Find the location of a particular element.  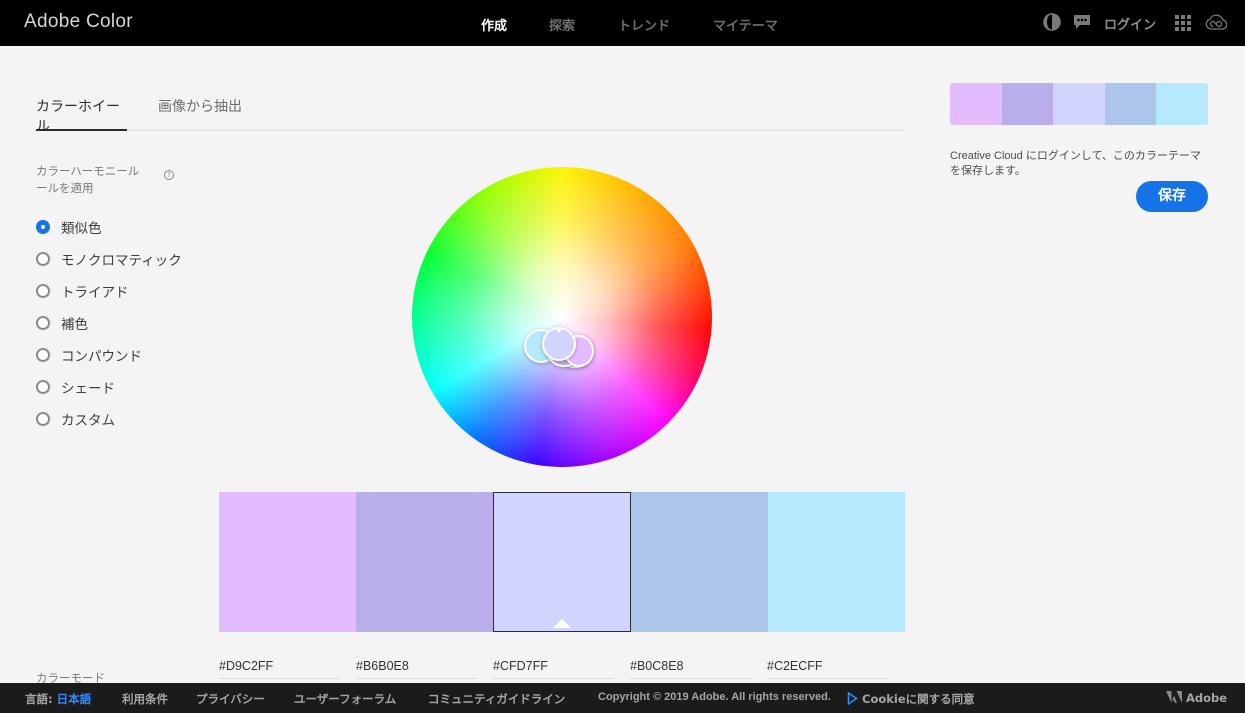

harmony-rule-label-line1: カラーハーモニール is located at coordinates (88, 171).